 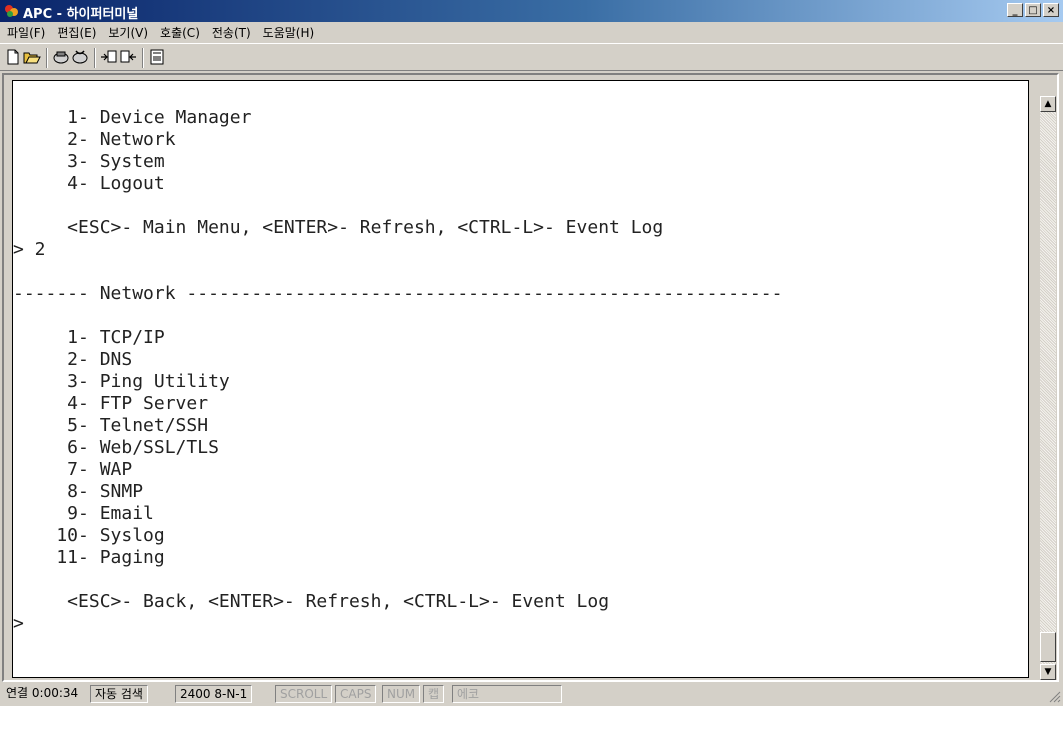 I want to click on menu-file: 파일(F), so click(x=25, y=32).